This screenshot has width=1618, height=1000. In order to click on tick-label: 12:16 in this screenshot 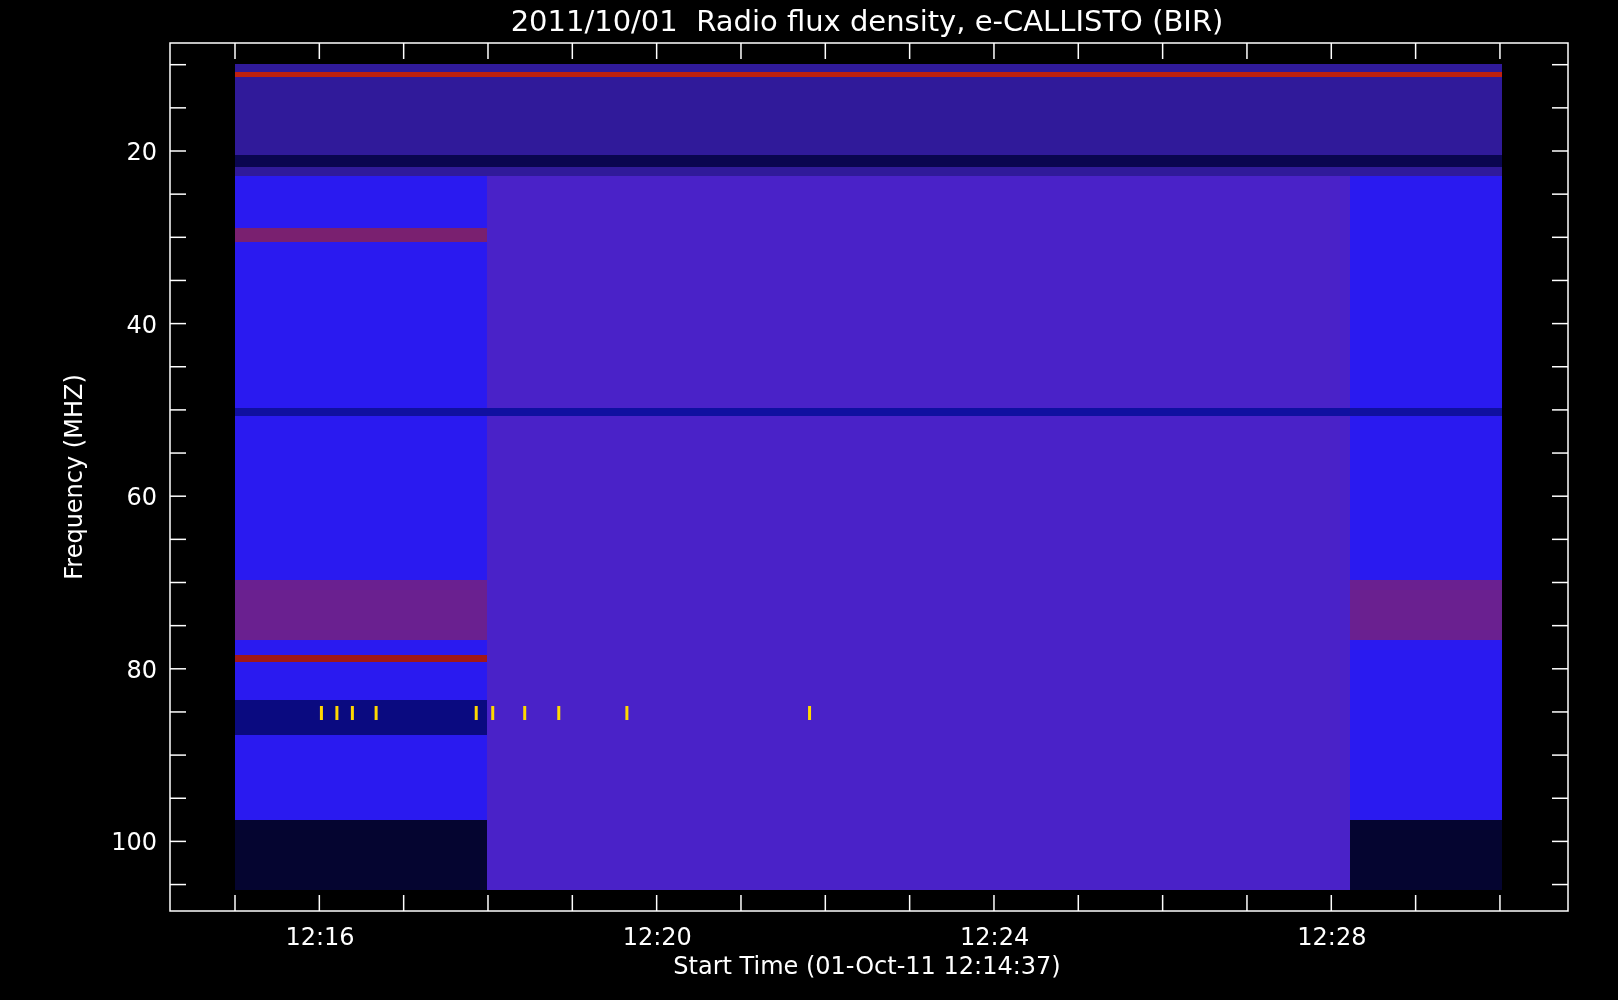, I will do `click(320, 937)`.